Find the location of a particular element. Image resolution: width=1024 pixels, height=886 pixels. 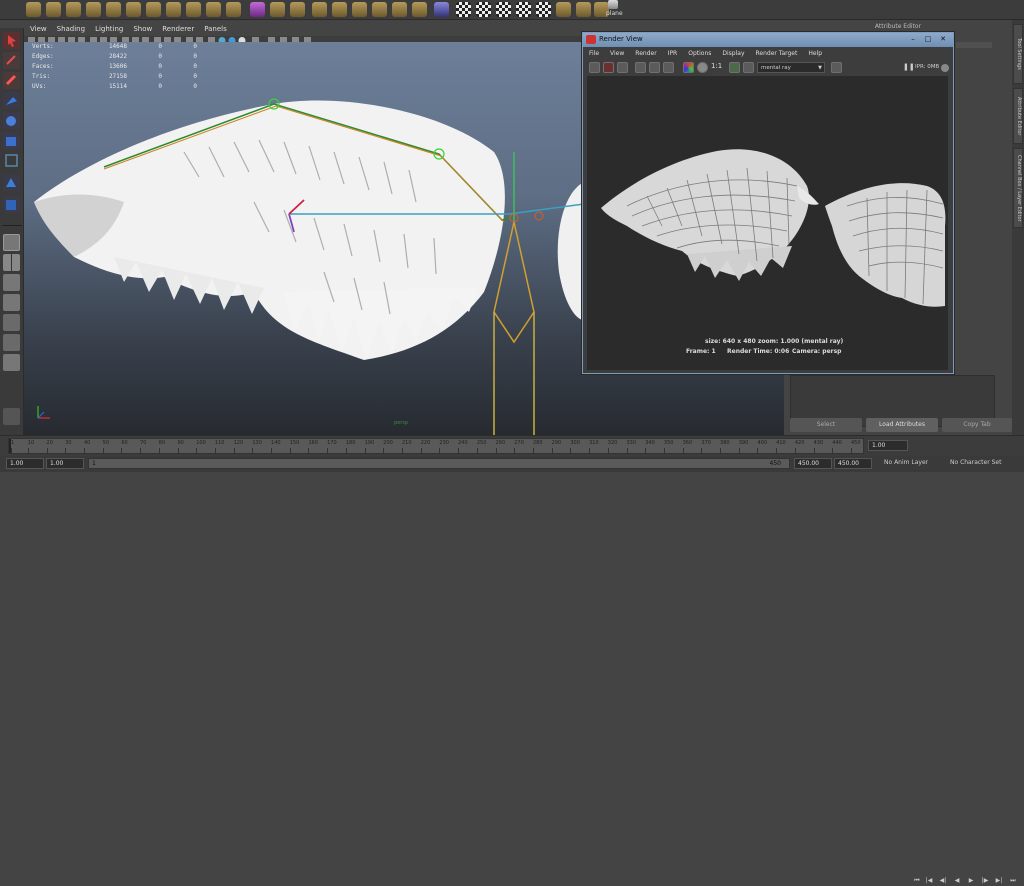

start-time-field: 1.00 is located at coordinates (25, 463).